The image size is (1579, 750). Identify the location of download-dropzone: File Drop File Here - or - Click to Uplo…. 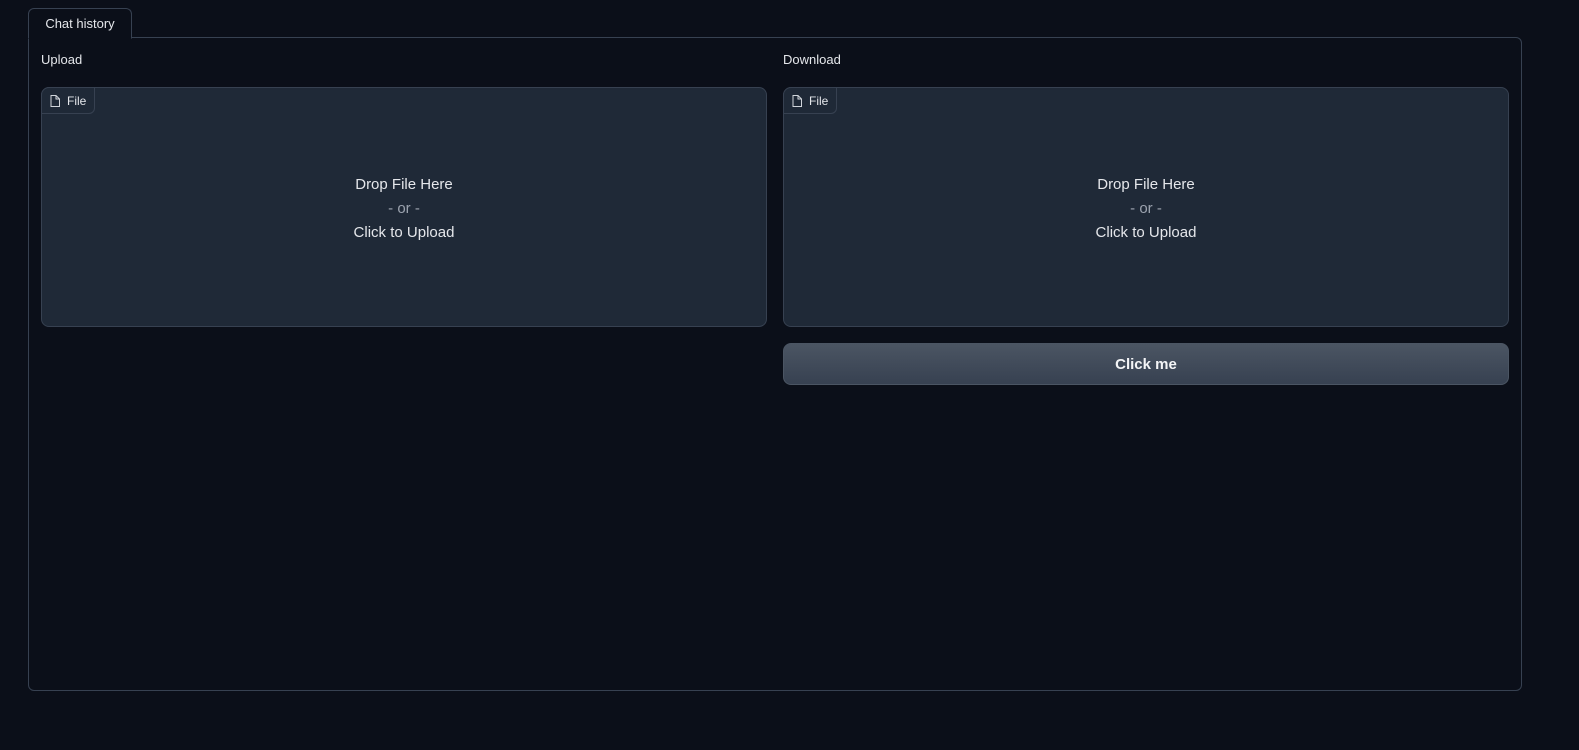
(1146, 207).